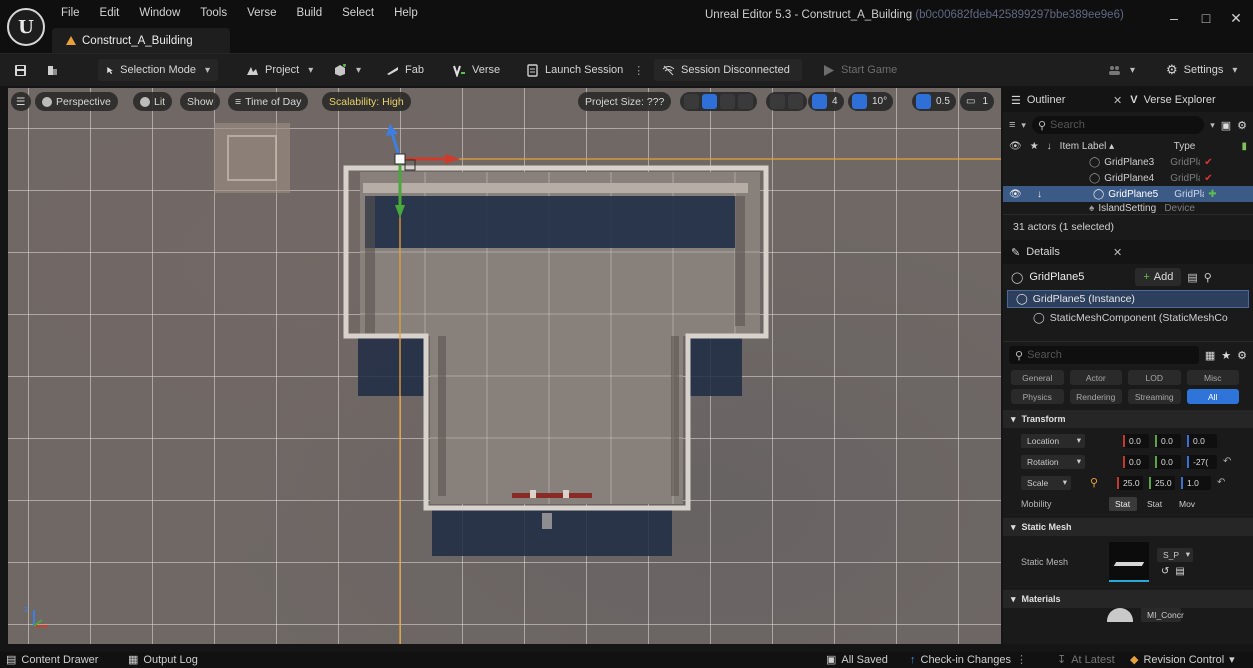  I want to click on static-mesh-section-header: ▾ Static Mesh, so click(1128, 527).